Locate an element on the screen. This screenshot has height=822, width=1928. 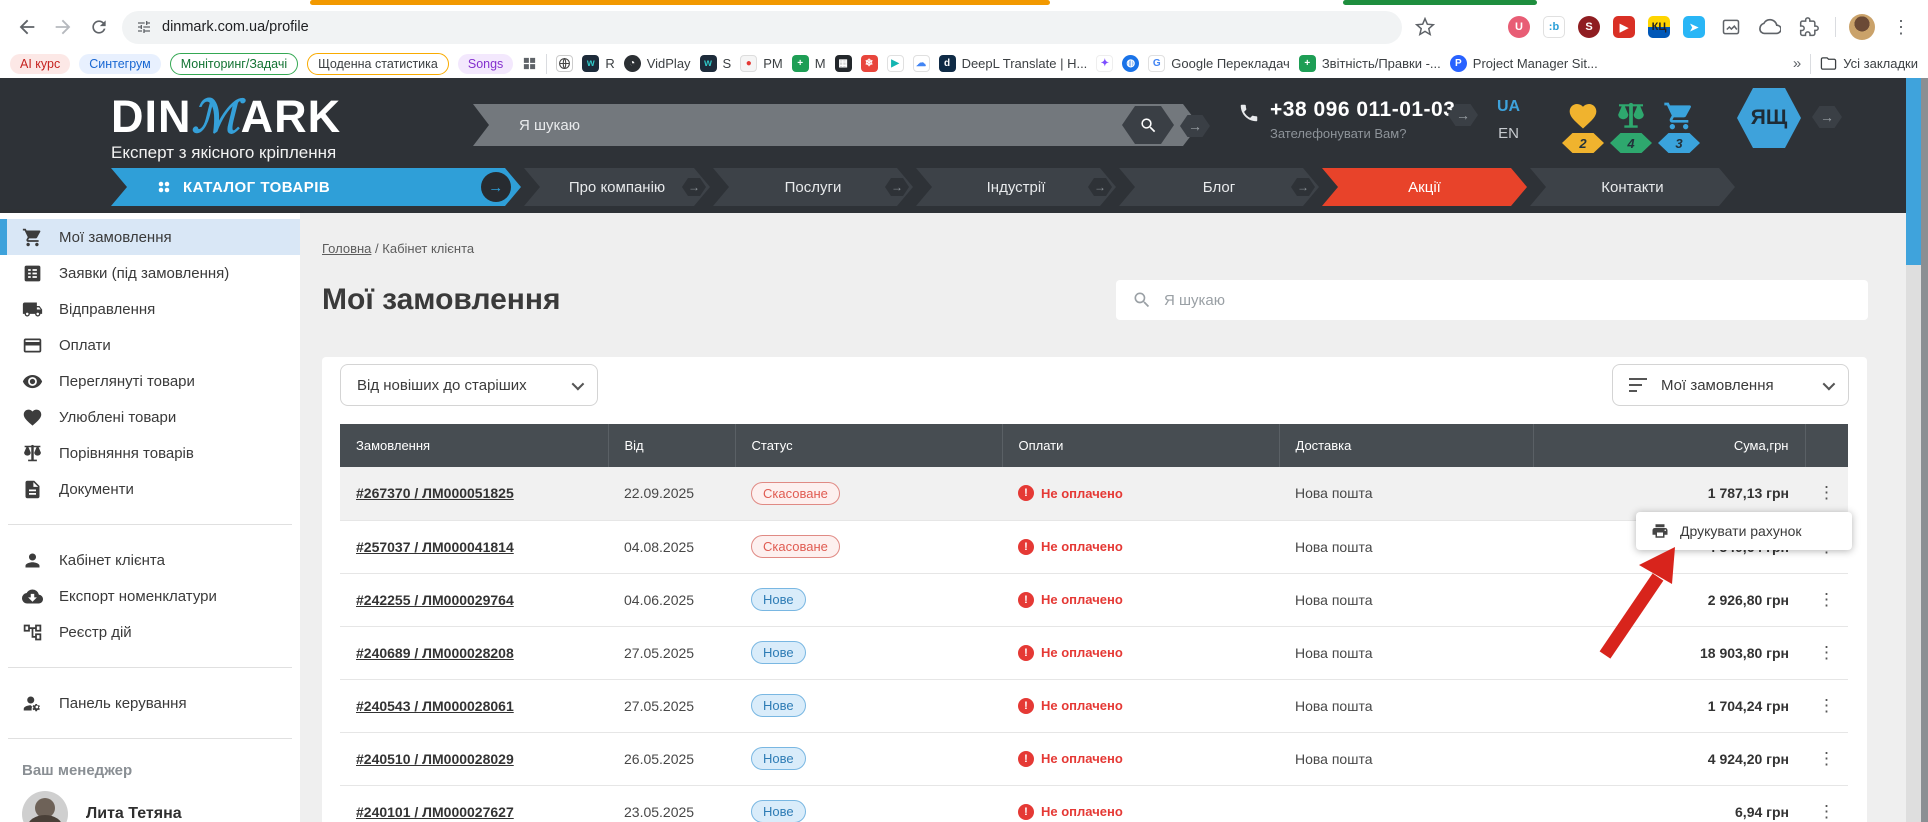
order-link: #242255 / ЛМ000029764 is located at coordinates (474, 600).